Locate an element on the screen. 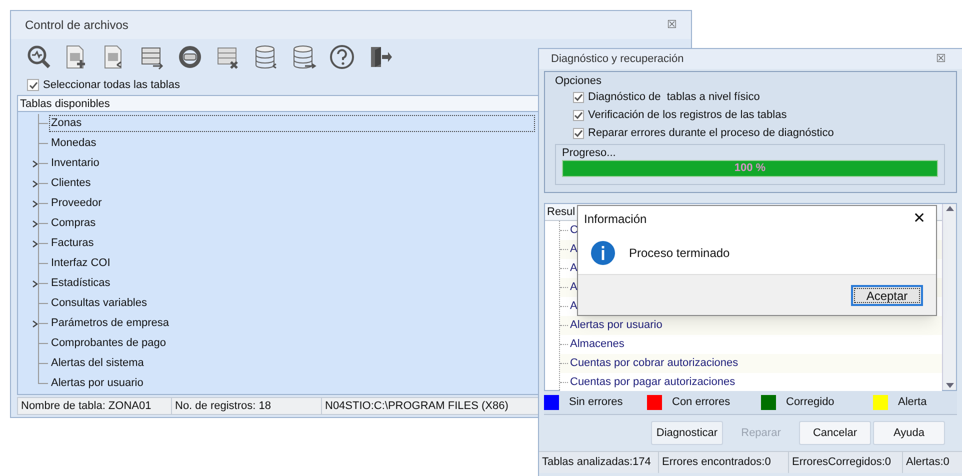  window-title: Diagnóstico y recuperación is located at coordinates (617, 59).